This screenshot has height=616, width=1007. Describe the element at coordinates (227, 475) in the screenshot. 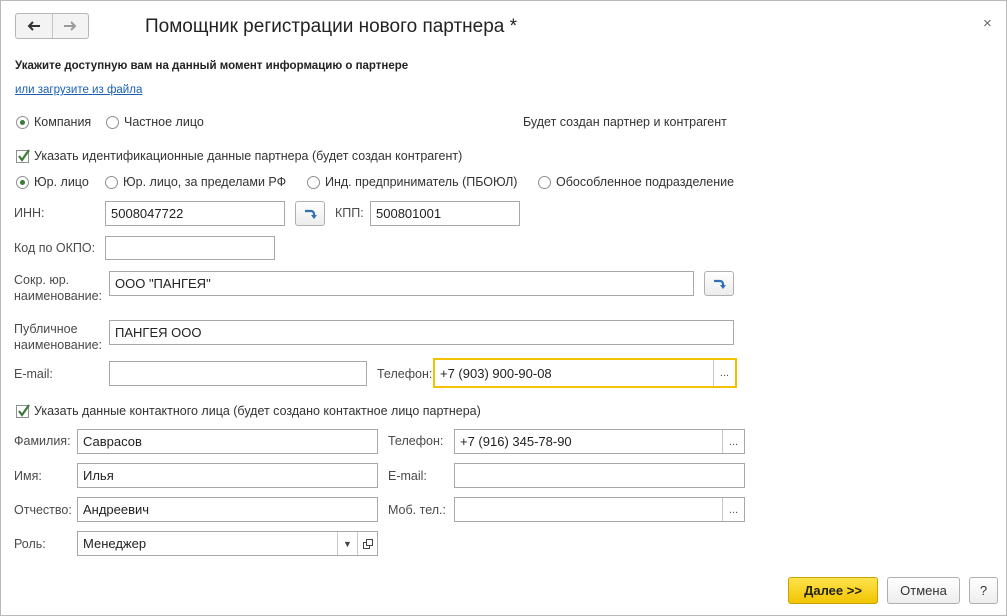

I see `first-name-input: Илья` at that location.